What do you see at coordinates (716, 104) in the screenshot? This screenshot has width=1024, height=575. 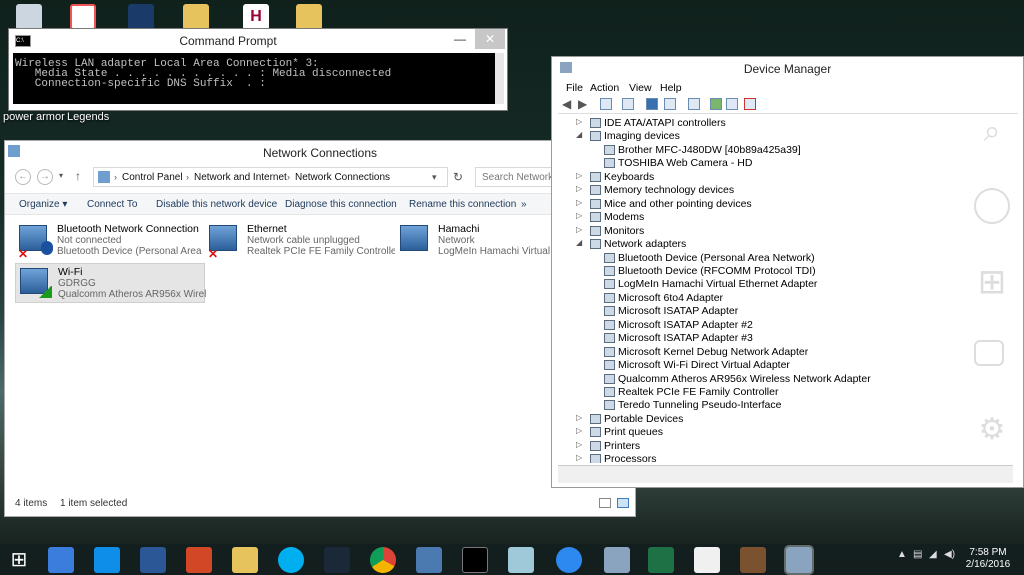 I see `update-driver-icon` at bounding box center [716, 104].